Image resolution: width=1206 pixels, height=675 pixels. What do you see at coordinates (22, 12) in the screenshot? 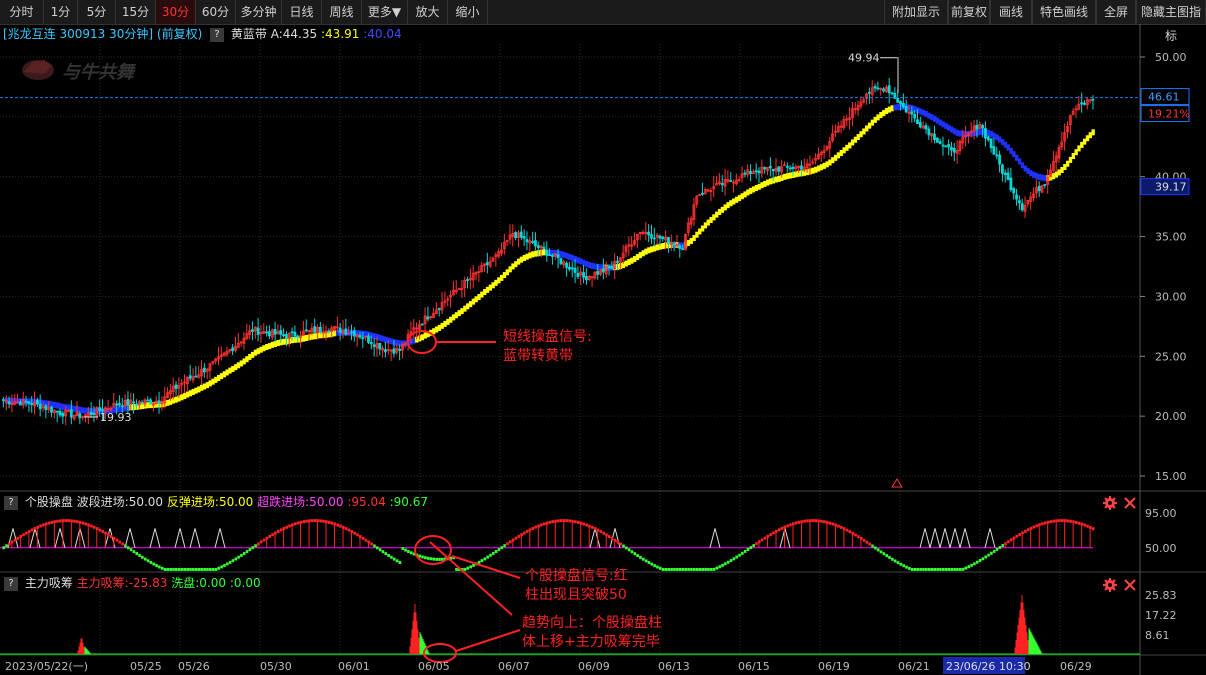
I see `toolbar-button-0: 分时` at bounding box center [22, 12].